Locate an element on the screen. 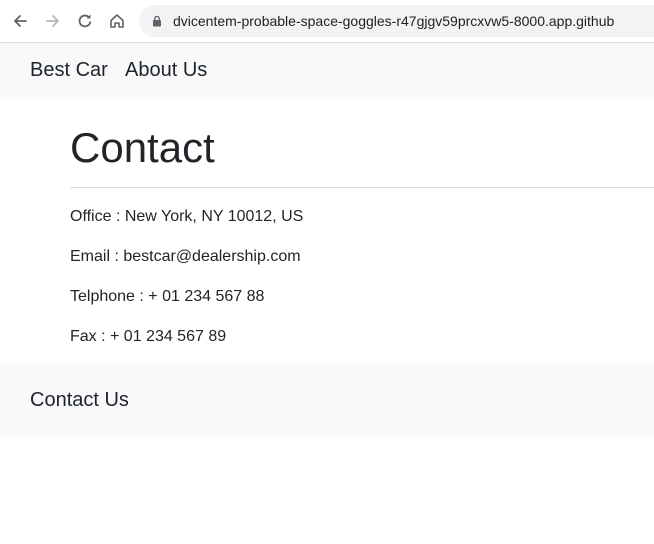 This screenshot has height=544, width=654. lock-icon is located at coordinates (157, 21).